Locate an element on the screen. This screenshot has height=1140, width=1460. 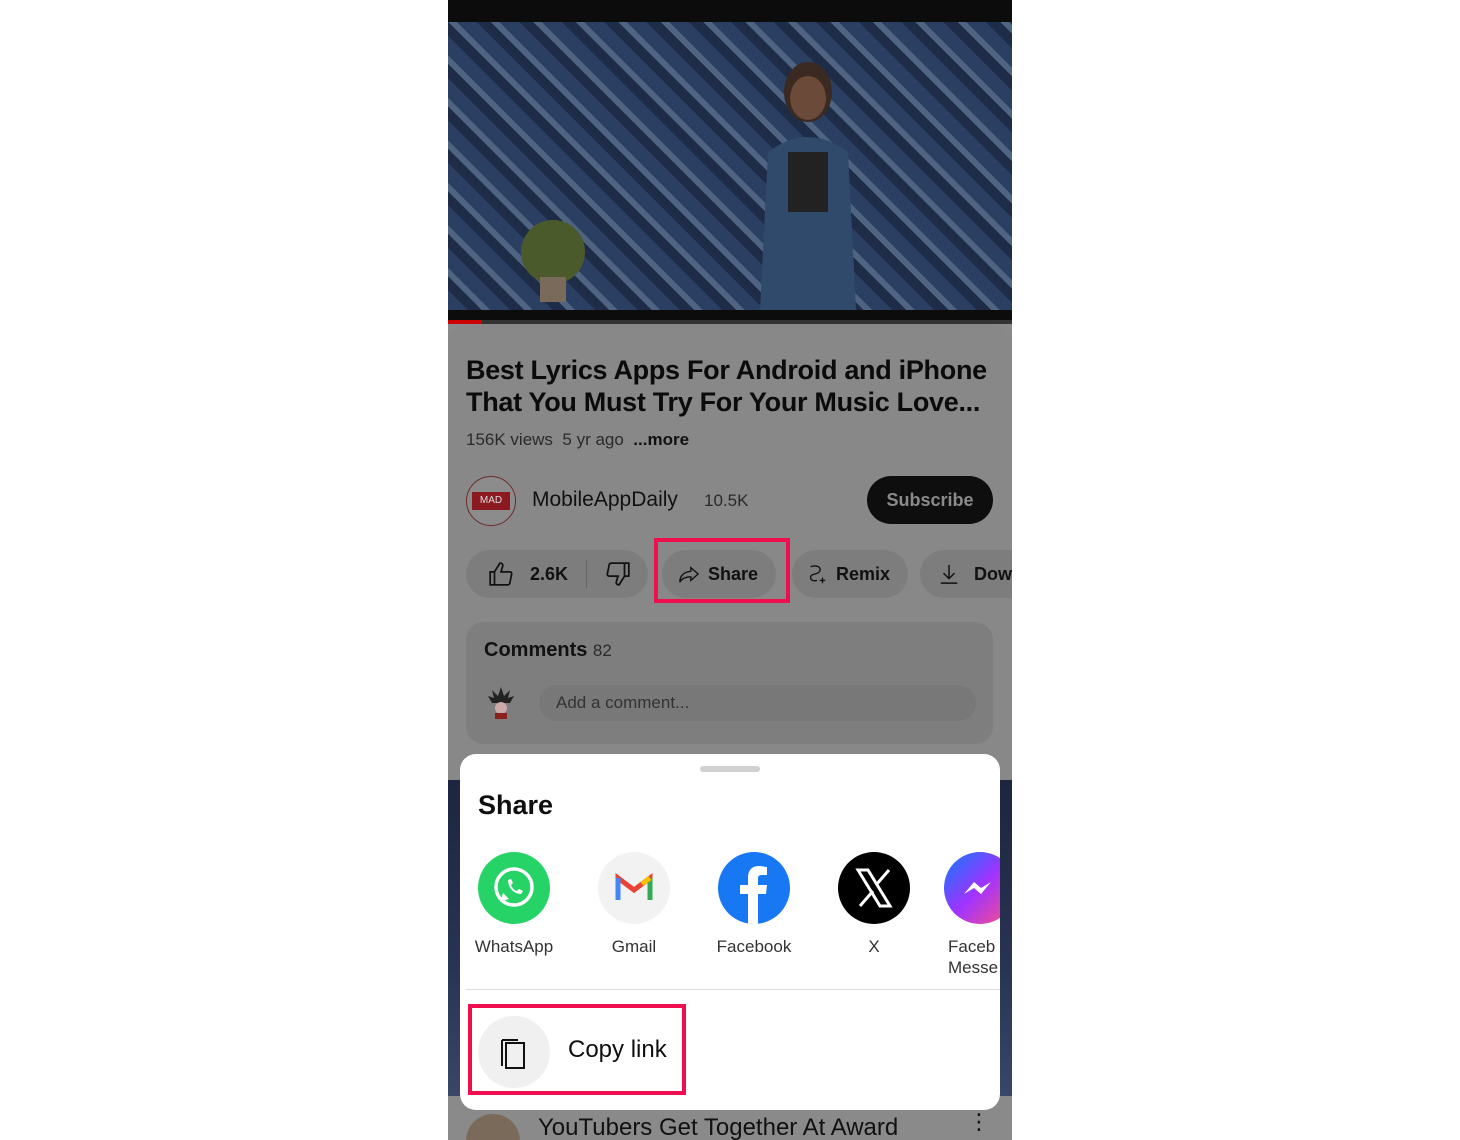
facebook-icon is located at coordinates (754, 888).